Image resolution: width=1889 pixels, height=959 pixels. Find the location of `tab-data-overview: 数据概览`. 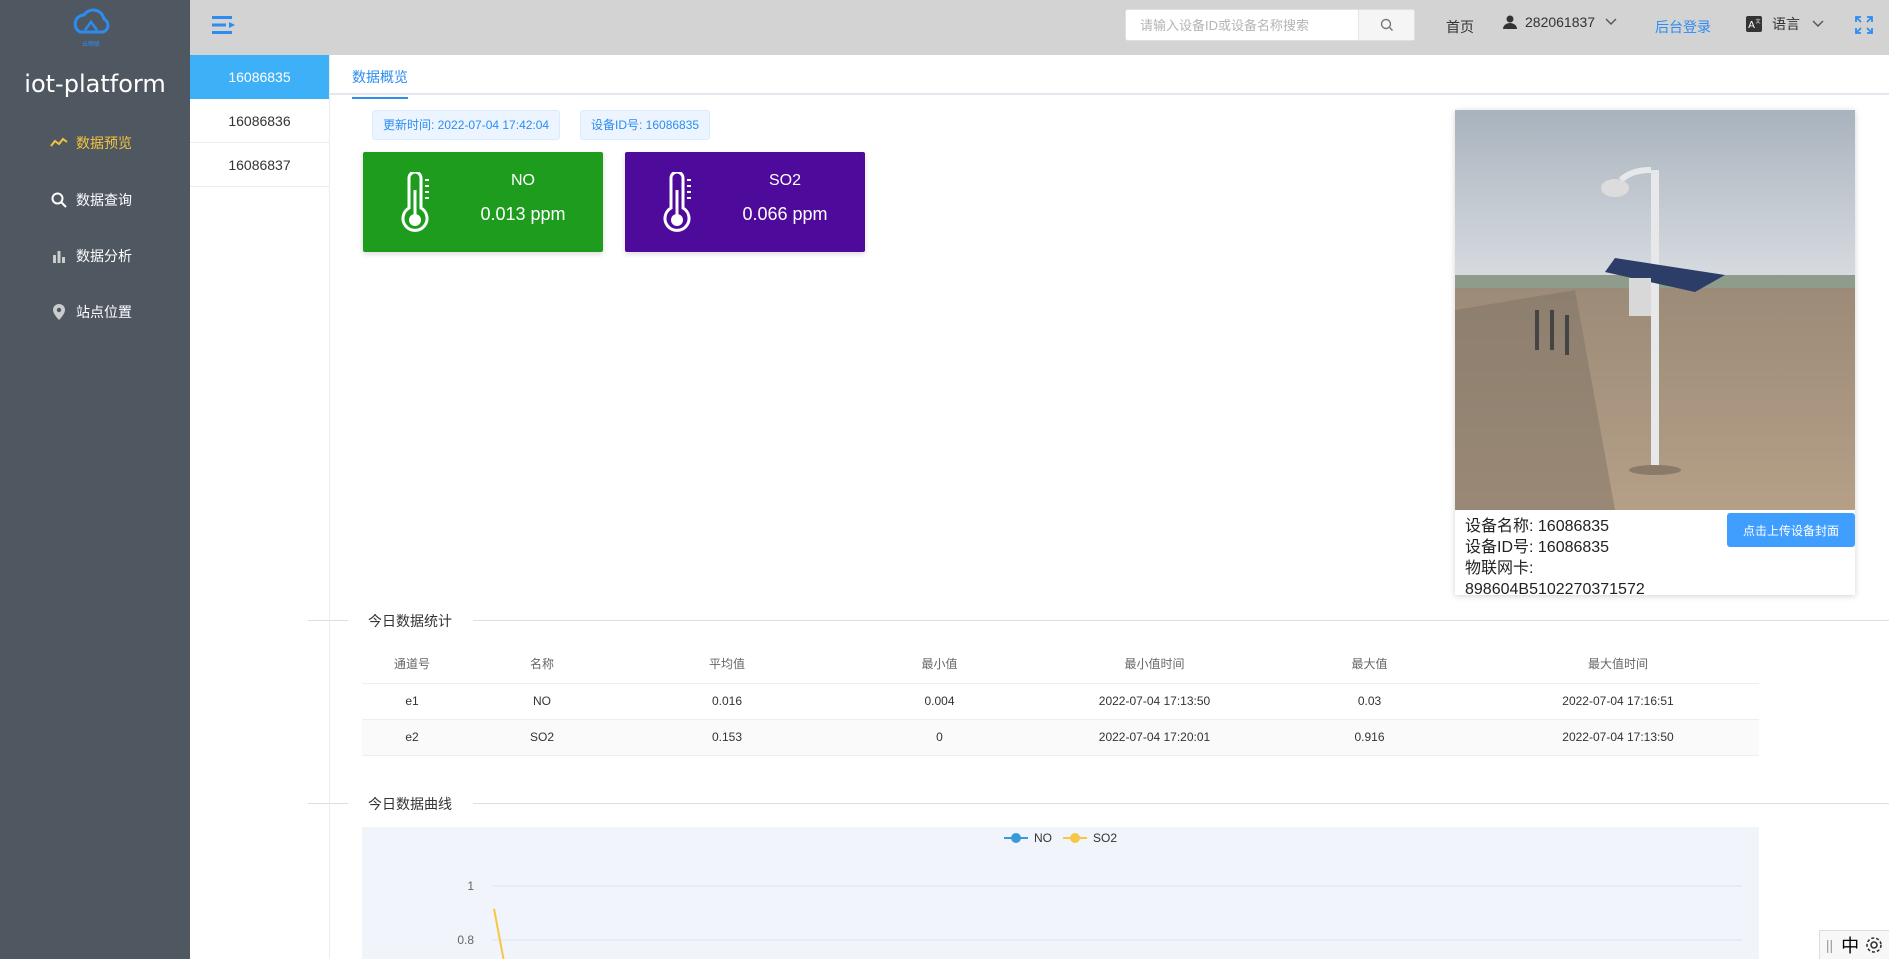

tab-data-overview: 数据概览 is located at coordinates (380, 83).